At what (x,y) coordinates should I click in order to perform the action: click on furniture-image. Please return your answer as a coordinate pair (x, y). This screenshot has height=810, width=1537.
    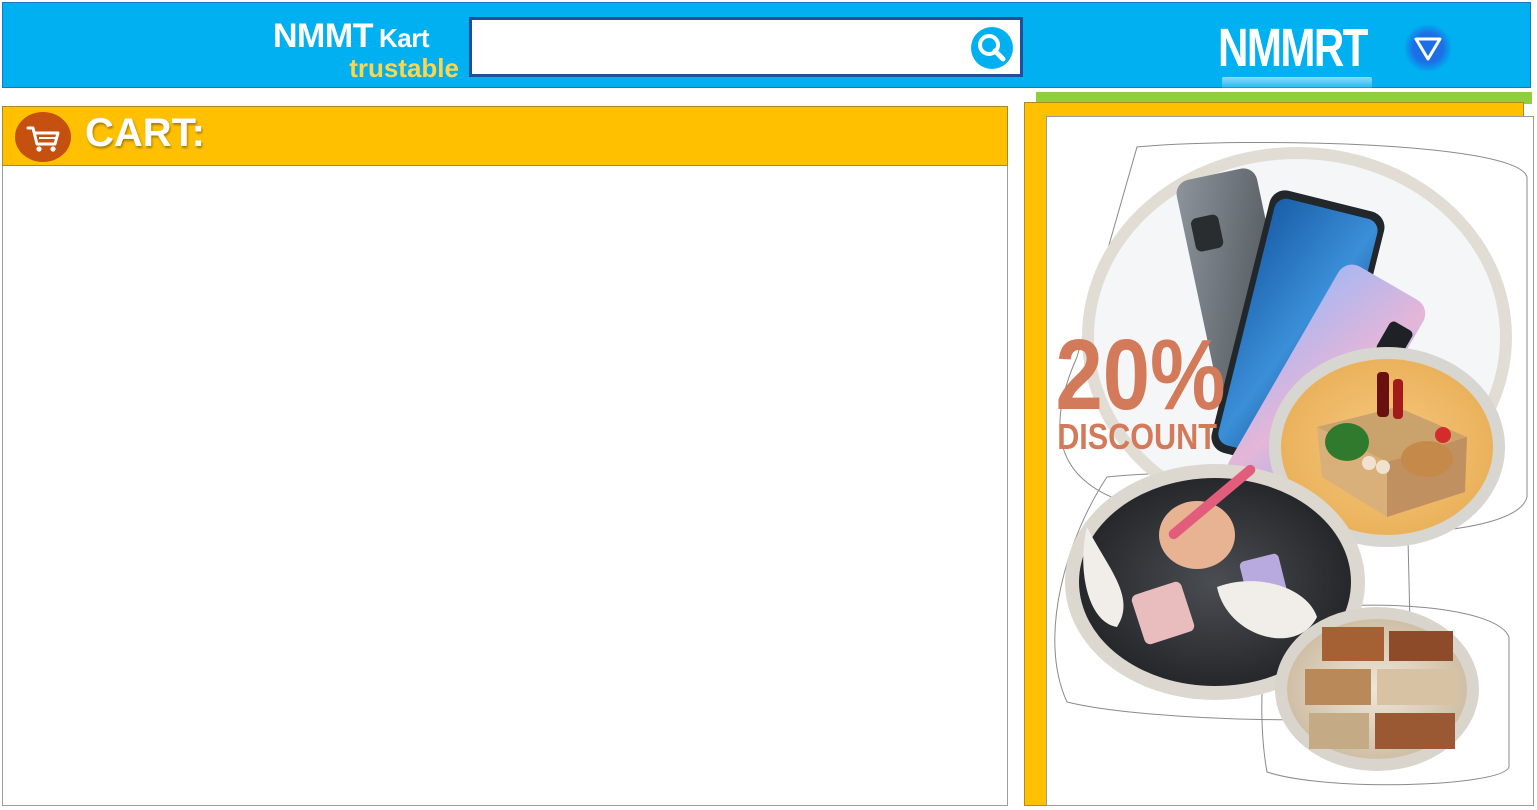
    Looking at the image, I should click on (1381, 688).